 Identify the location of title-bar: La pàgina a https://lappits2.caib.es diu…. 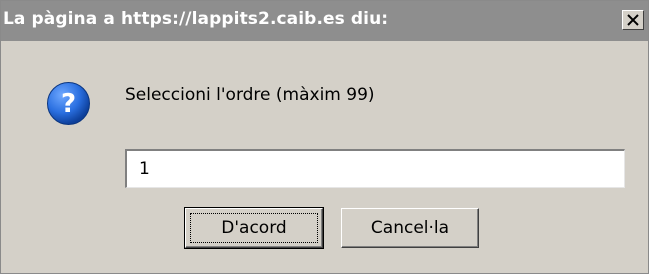
(324, 21).